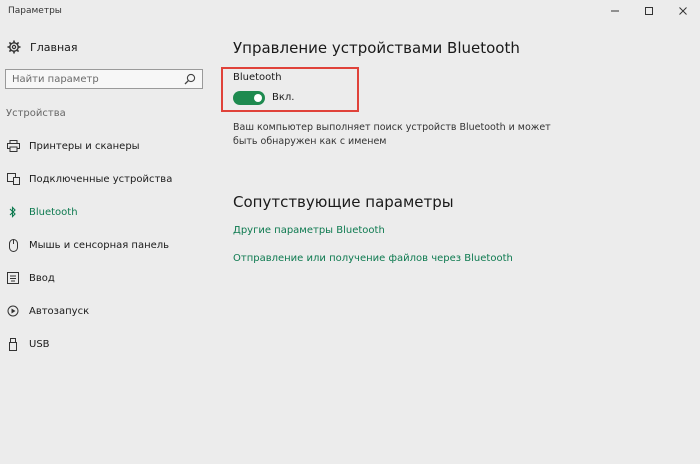 Image resolution: width=700 pixels, height=464 pixels. Describe the element at coordinates (13, 311) in the screenshot. I see `autoplay-icon` at that location.